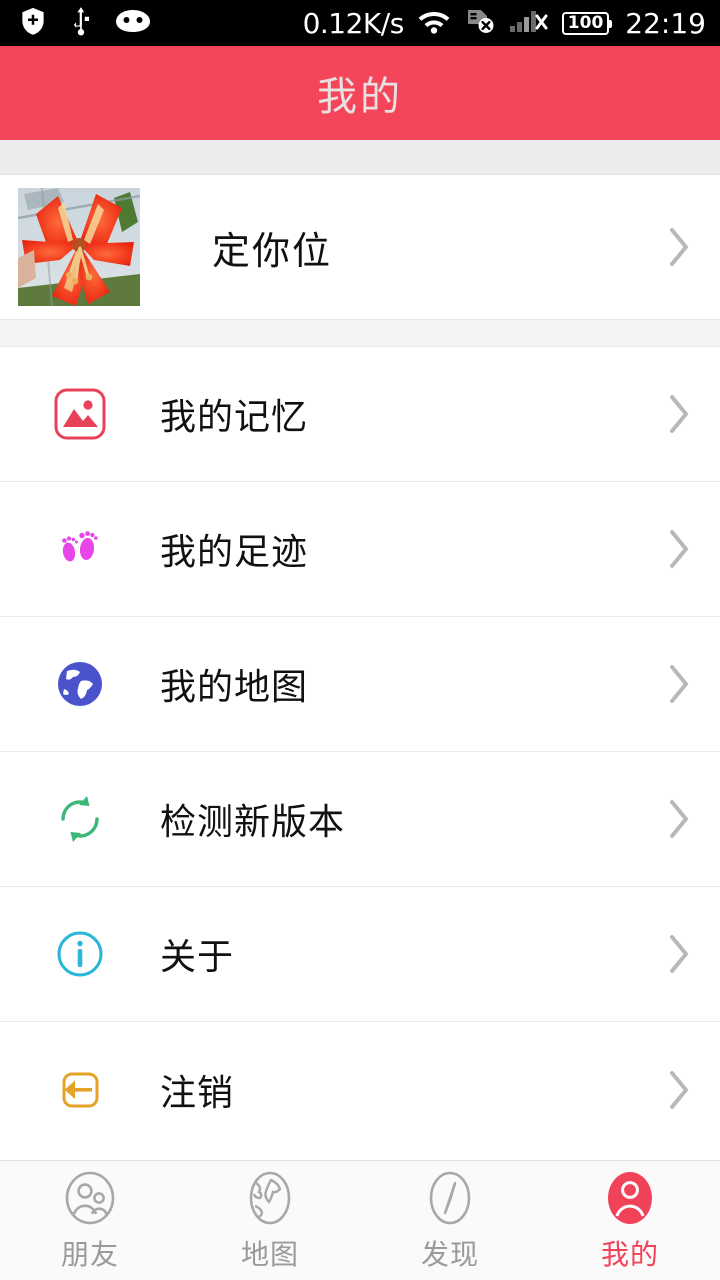 This screenshot has width=720, height=1280. I want to click on tab-label: 朋友, so click(89, 1254).